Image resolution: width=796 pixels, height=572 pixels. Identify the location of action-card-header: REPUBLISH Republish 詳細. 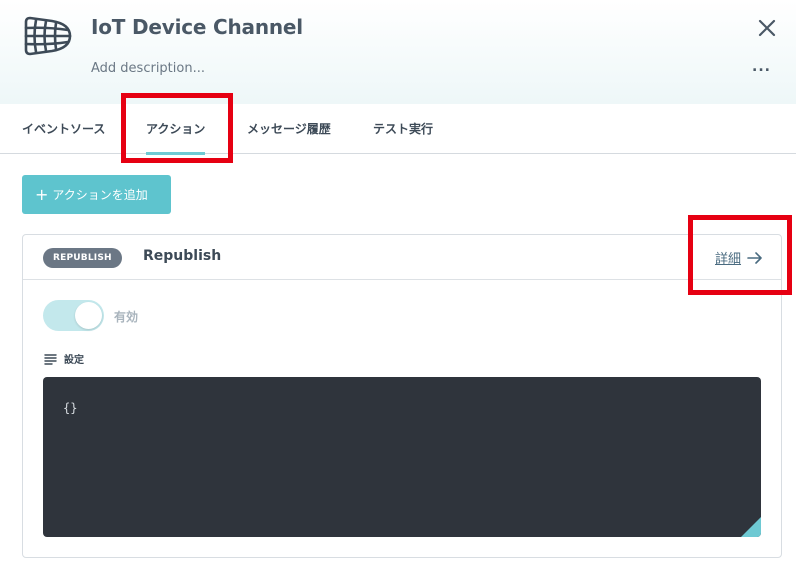
(402, 257).